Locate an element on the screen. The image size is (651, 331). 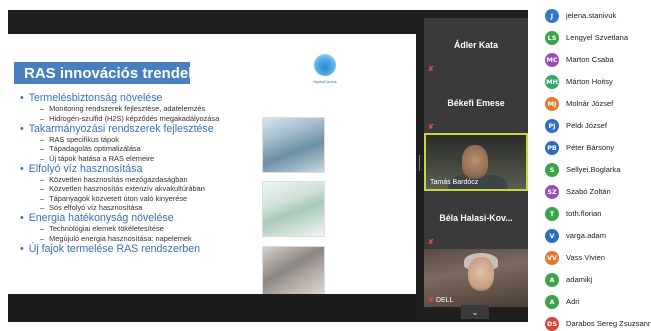
participant-name: Vass Vivien is located at coordinates (585, 257).